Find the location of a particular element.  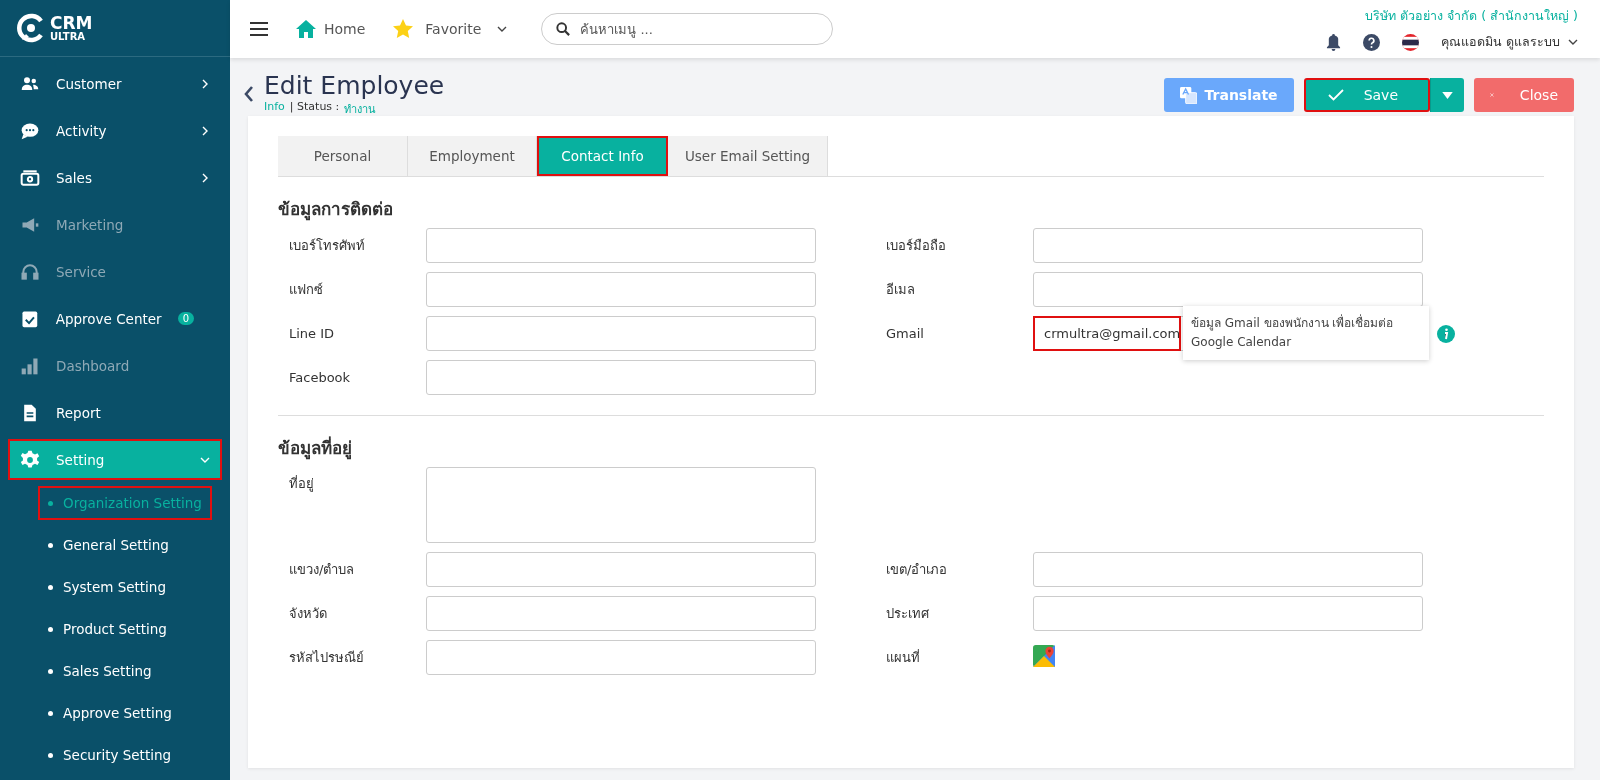

search-icon is located at coordinates (563, 29).